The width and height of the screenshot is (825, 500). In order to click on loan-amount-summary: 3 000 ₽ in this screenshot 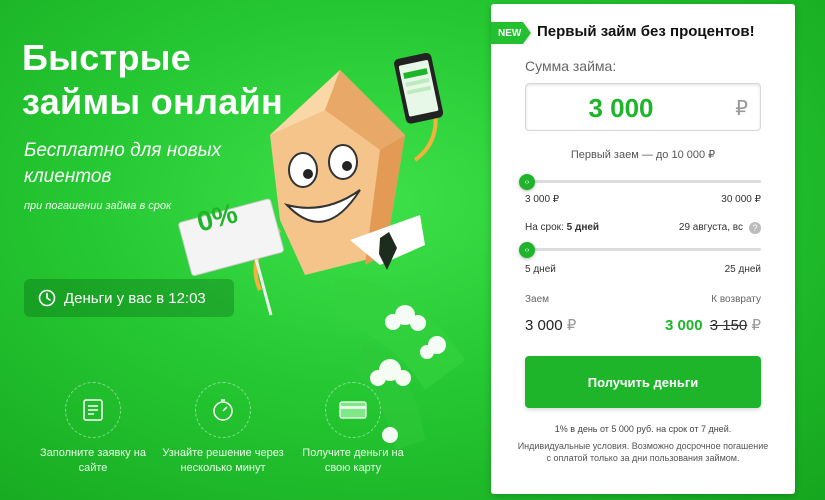, I will do `click(550, 325)`.